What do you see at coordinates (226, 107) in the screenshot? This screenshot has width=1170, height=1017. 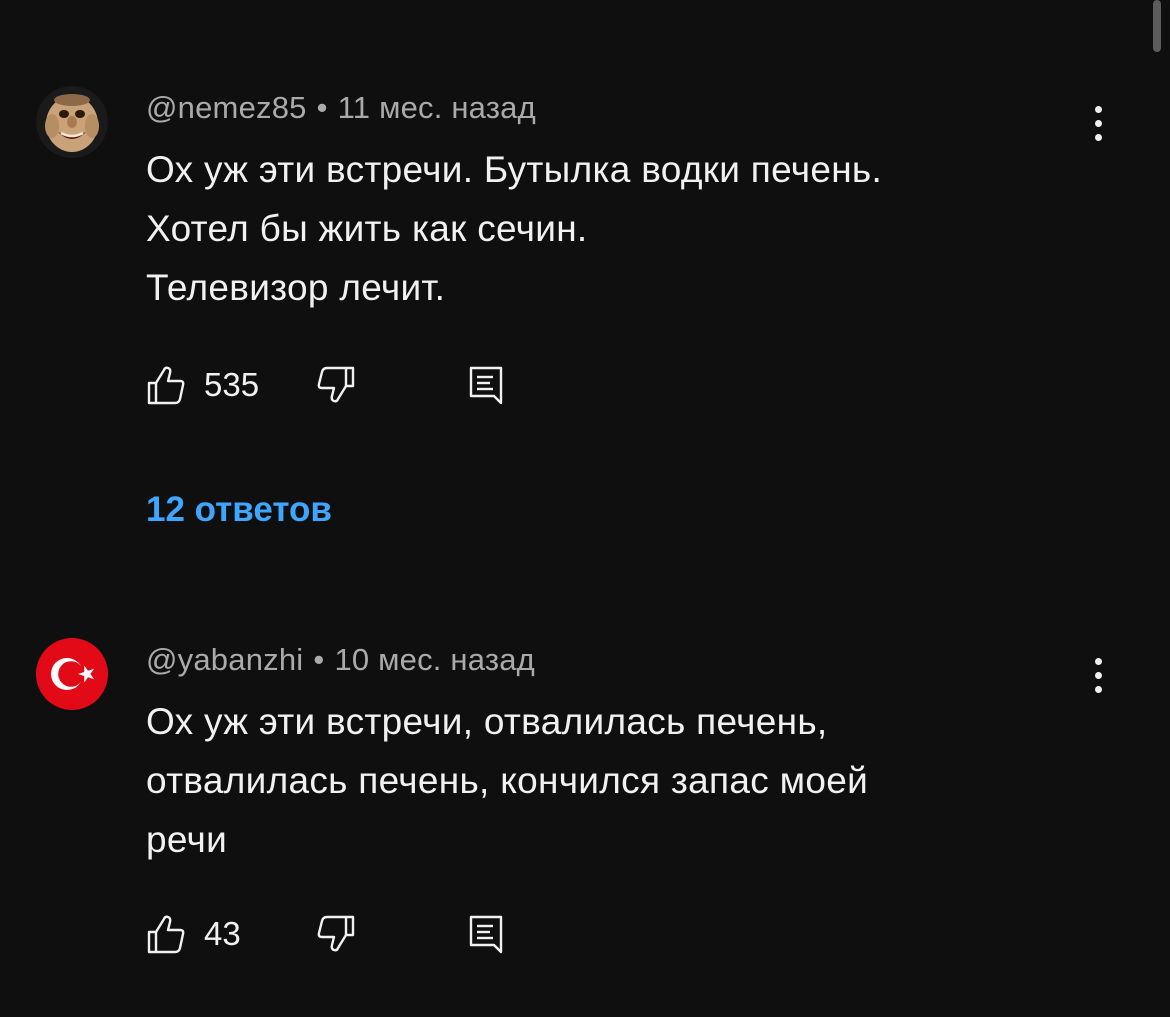 I see `comment-author: @nemez85` at bounding box center [226, 107].